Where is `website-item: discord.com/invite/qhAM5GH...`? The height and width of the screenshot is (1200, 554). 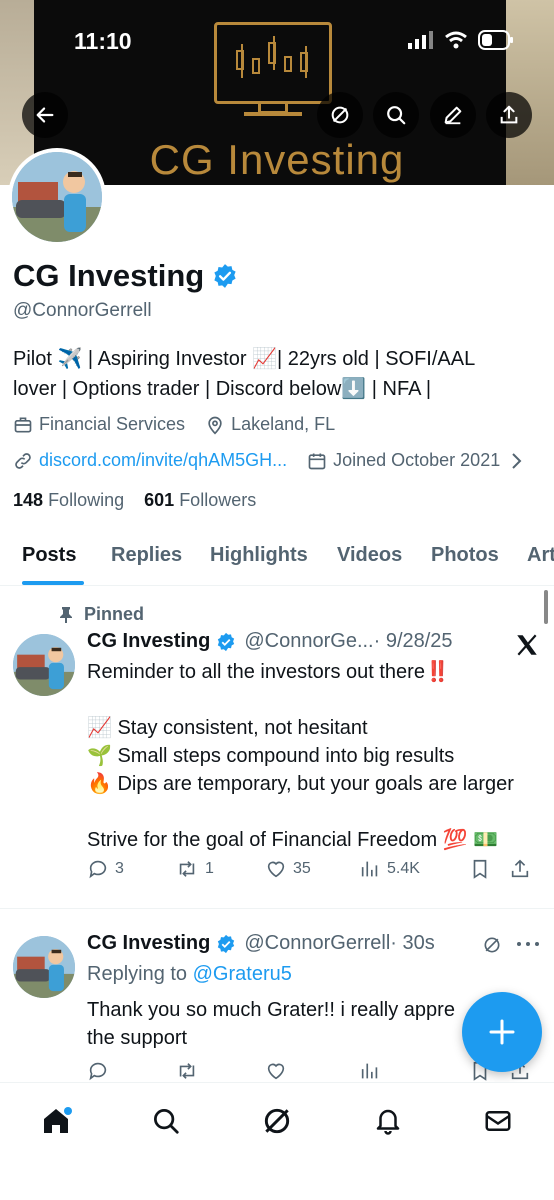
website-item: discord.com/invite/qhAM5GH... is located at coordinates (150, 460).